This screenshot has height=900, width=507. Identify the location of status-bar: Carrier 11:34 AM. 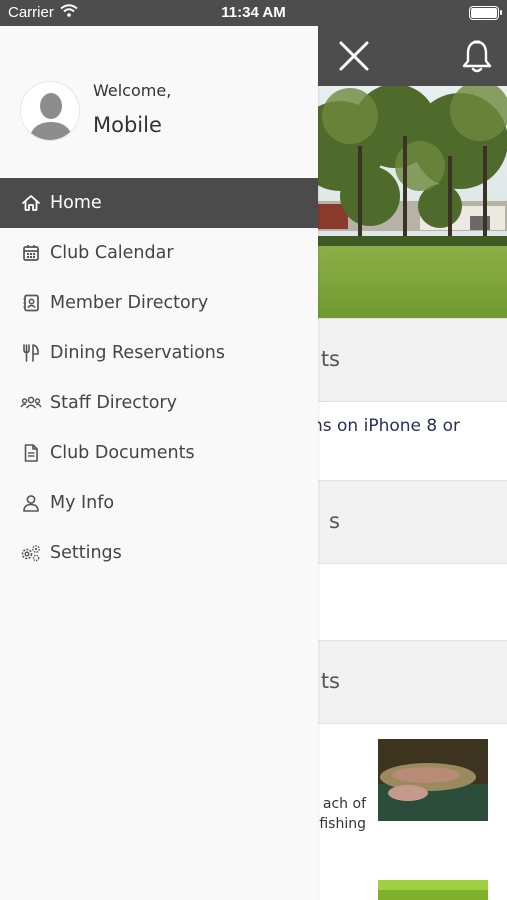
(253, 13).